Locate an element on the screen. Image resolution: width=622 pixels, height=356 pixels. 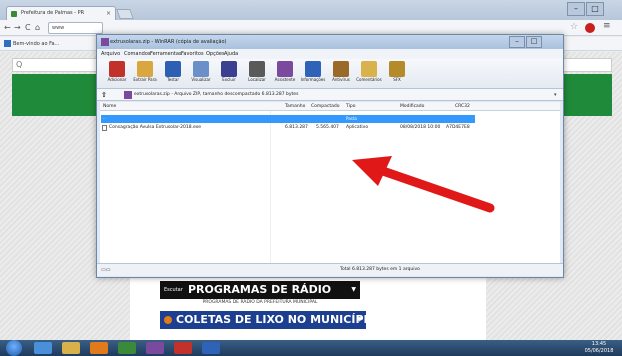
status-bar is located at coordinates (330, 269).